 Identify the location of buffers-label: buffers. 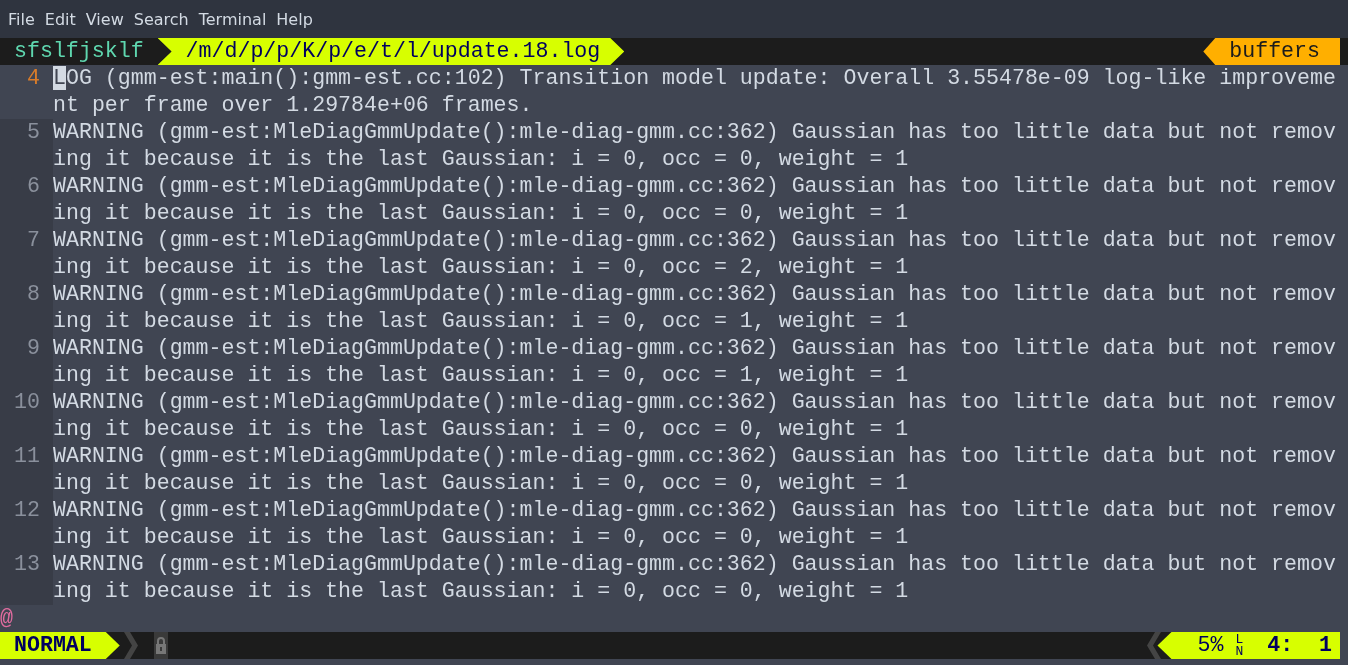
(1271, 51).